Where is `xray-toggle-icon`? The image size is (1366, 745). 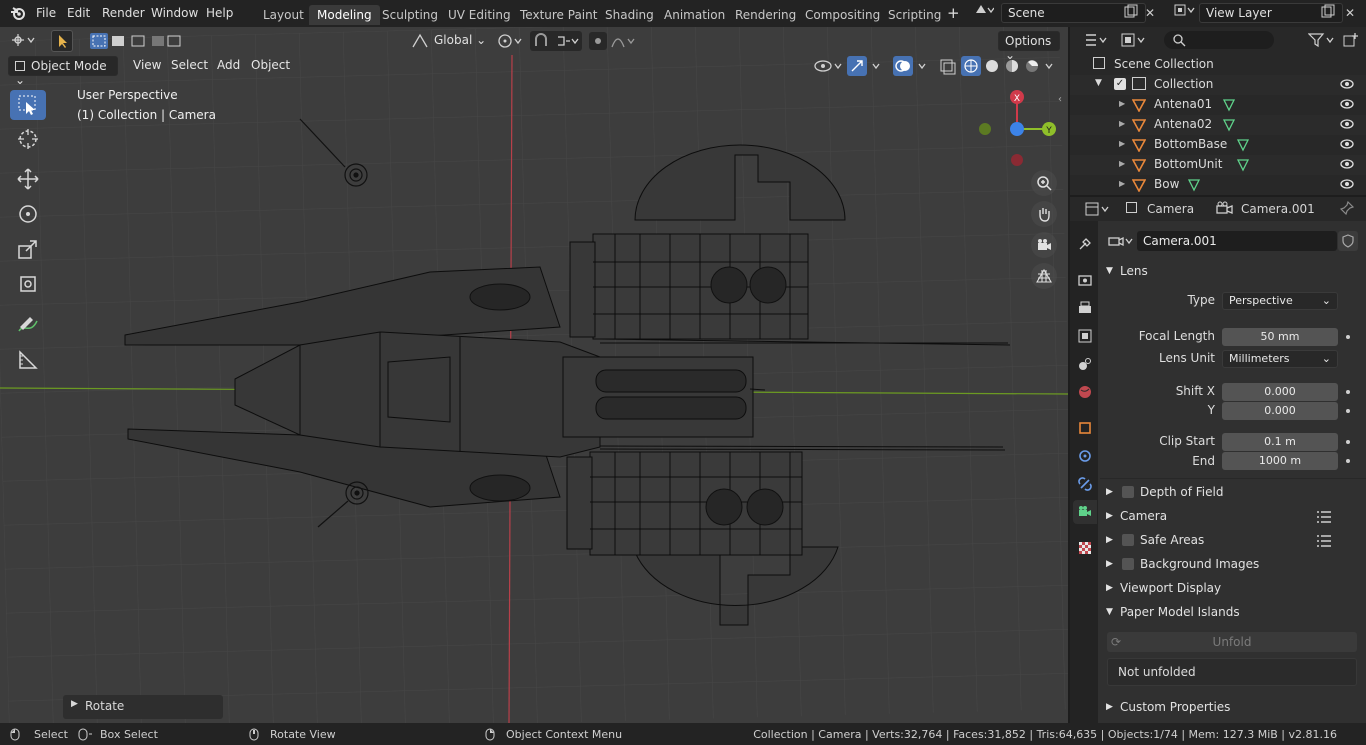 xray-toggle-icon is located at coordinates (948, 66).